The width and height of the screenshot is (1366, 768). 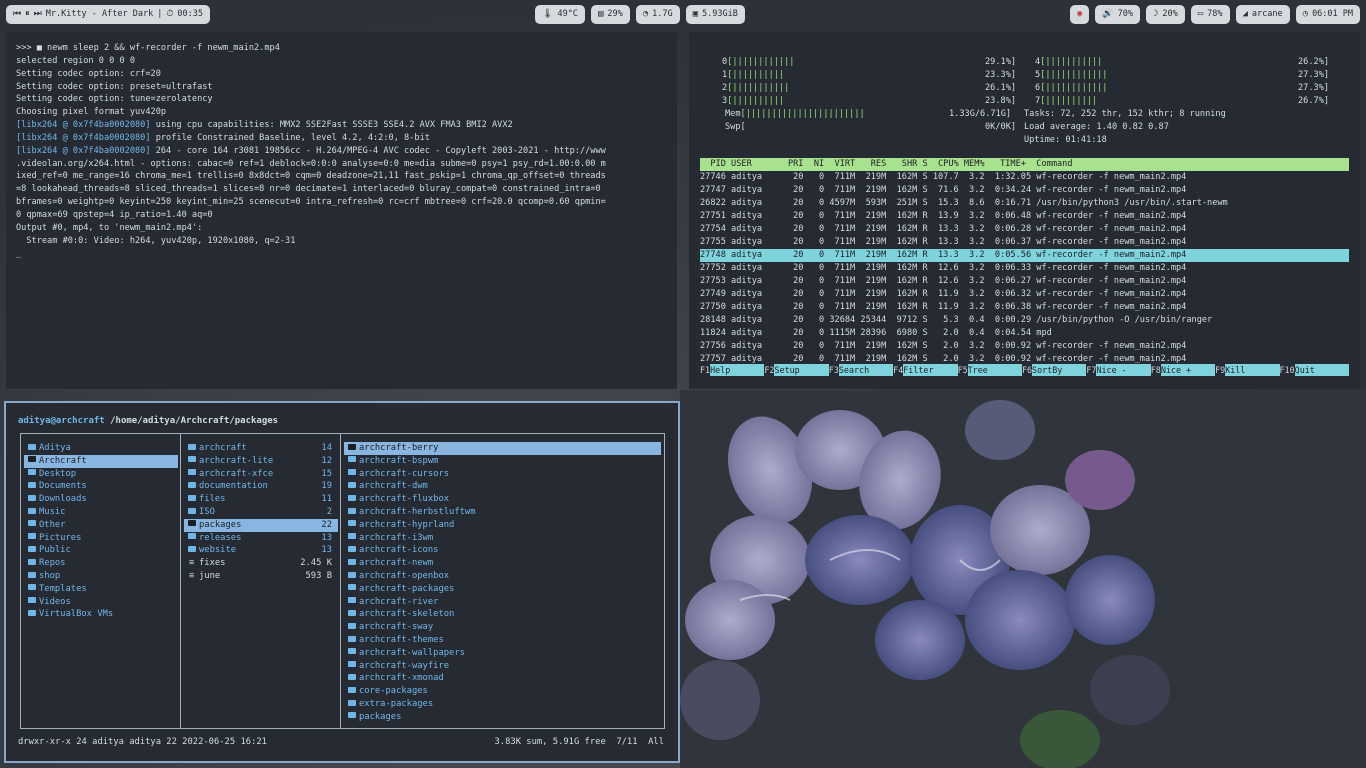 What do you see at coordinates (801, 370) in the screenshot?
I see `fkey-action-button: Setup` at bounding box center [801, 370].